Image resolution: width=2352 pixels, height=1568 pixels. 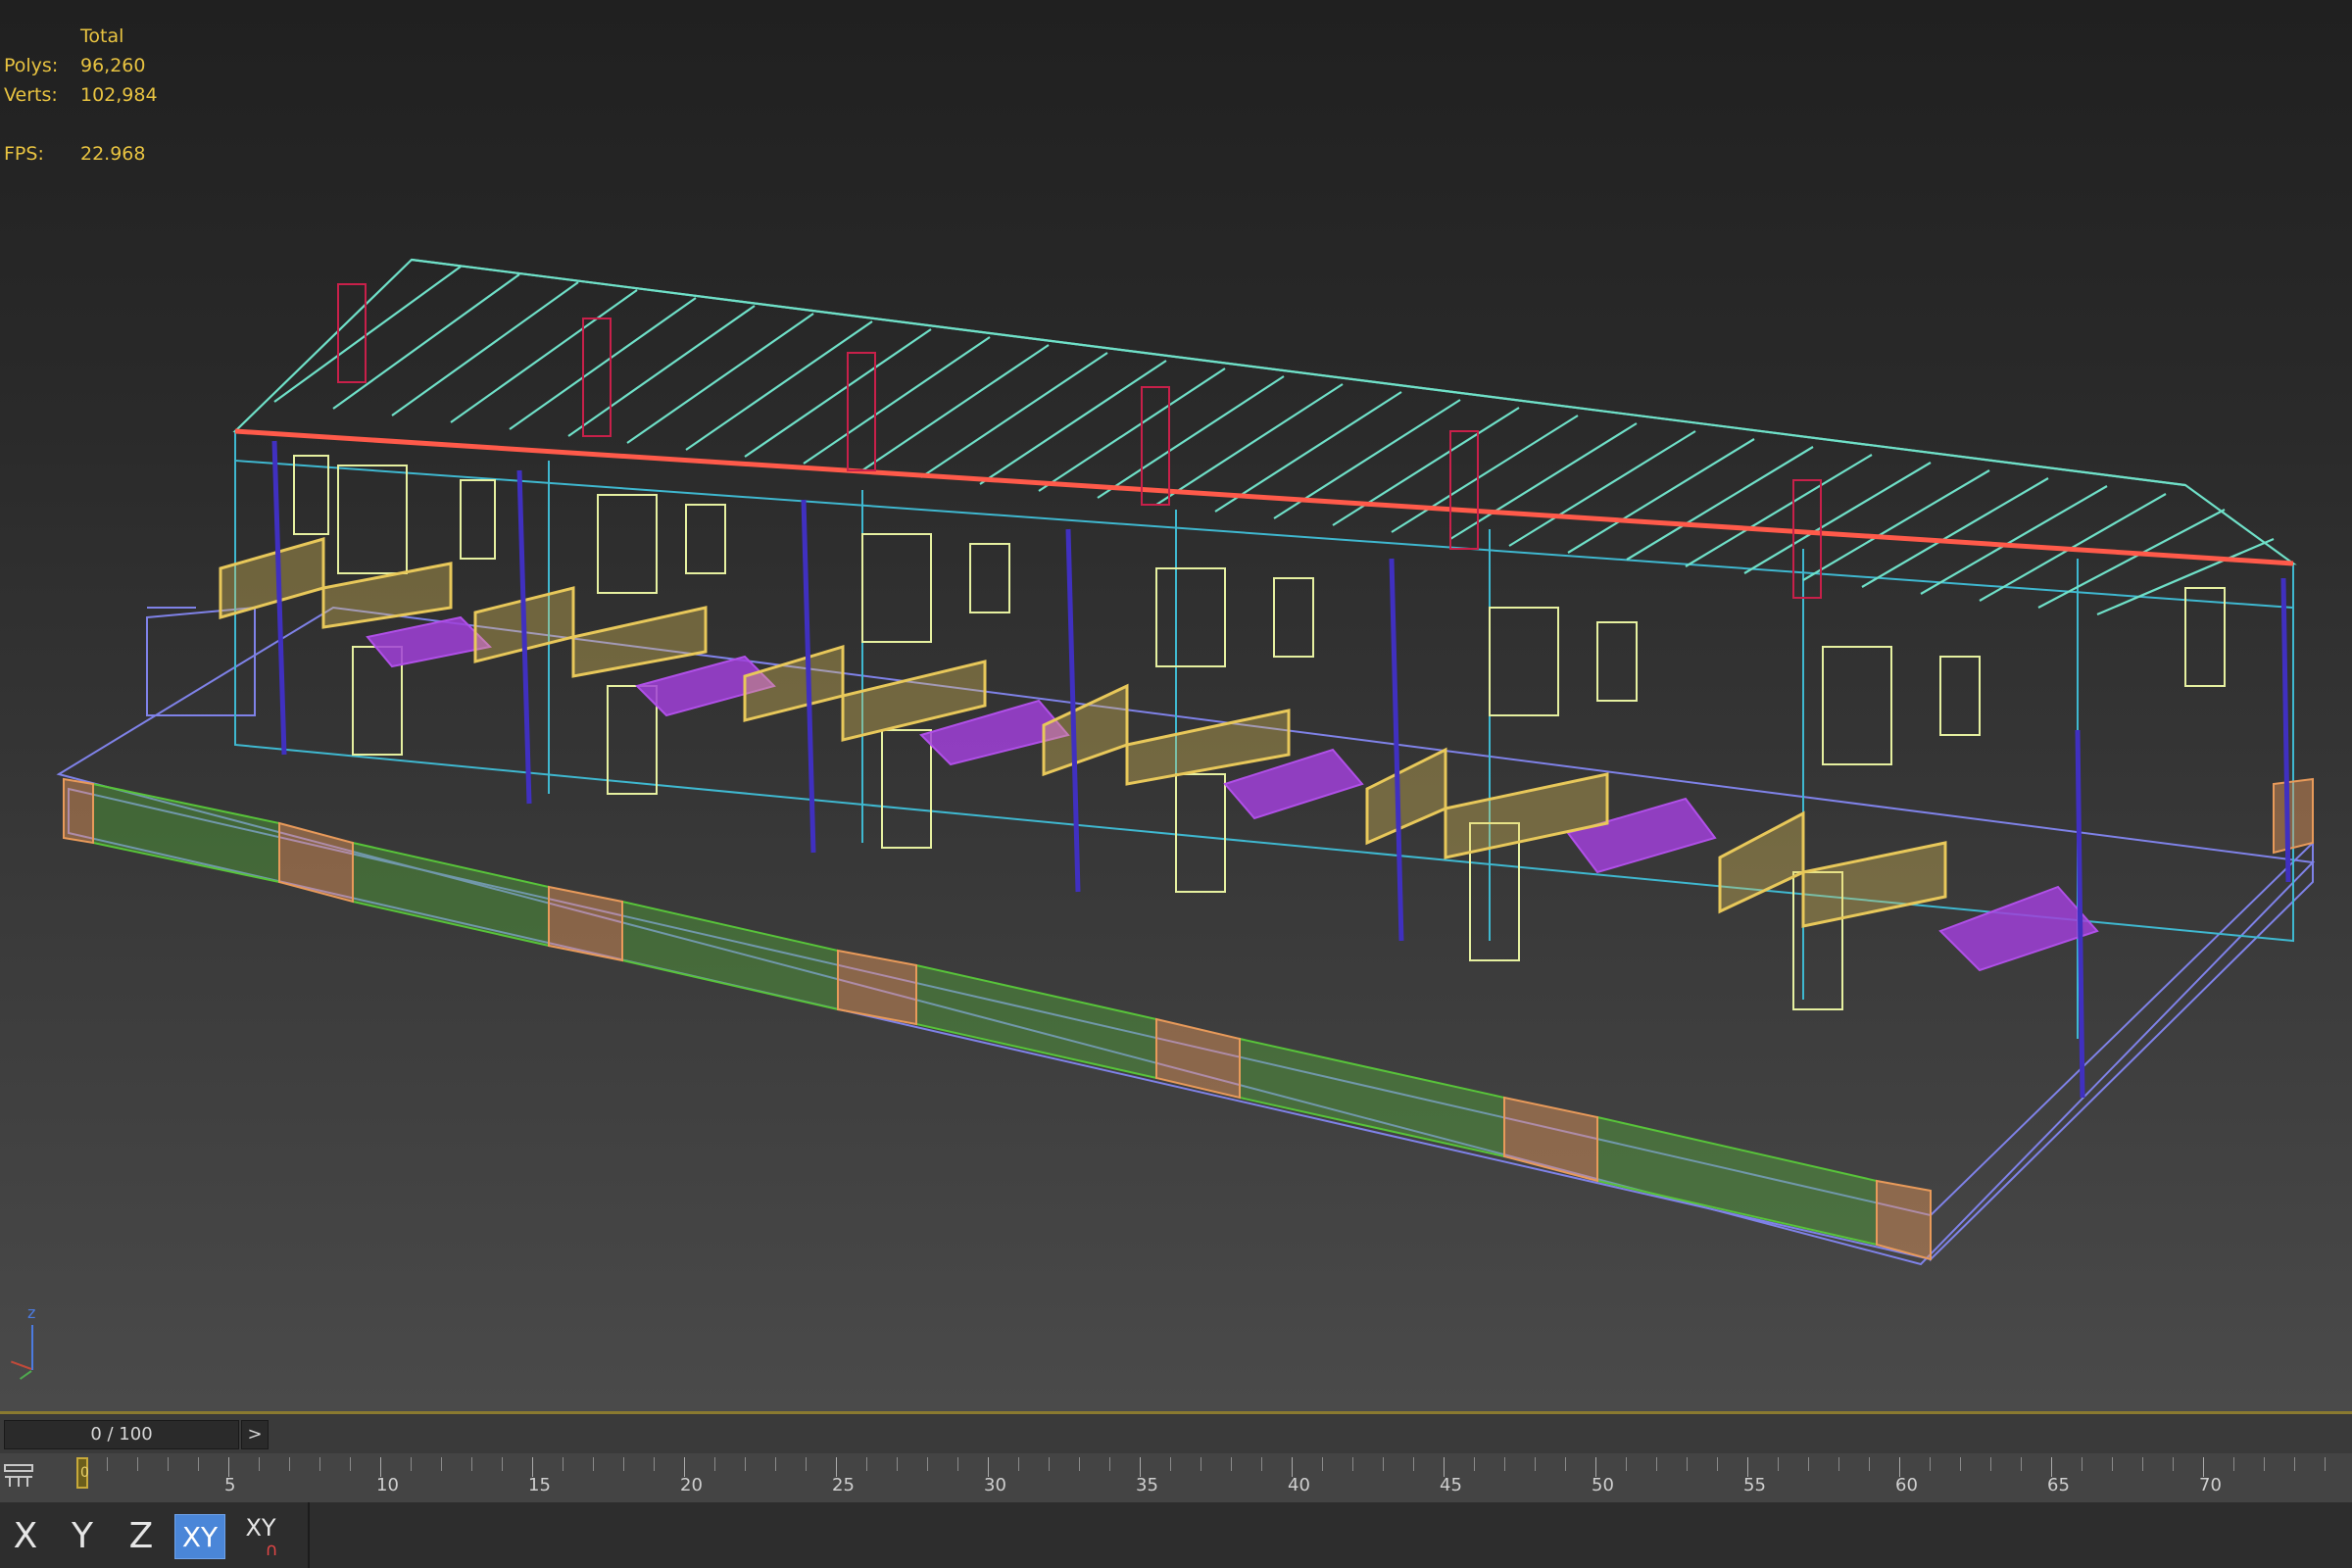 I want to click on ruler-label: 20, so click(x=691, y=1485).